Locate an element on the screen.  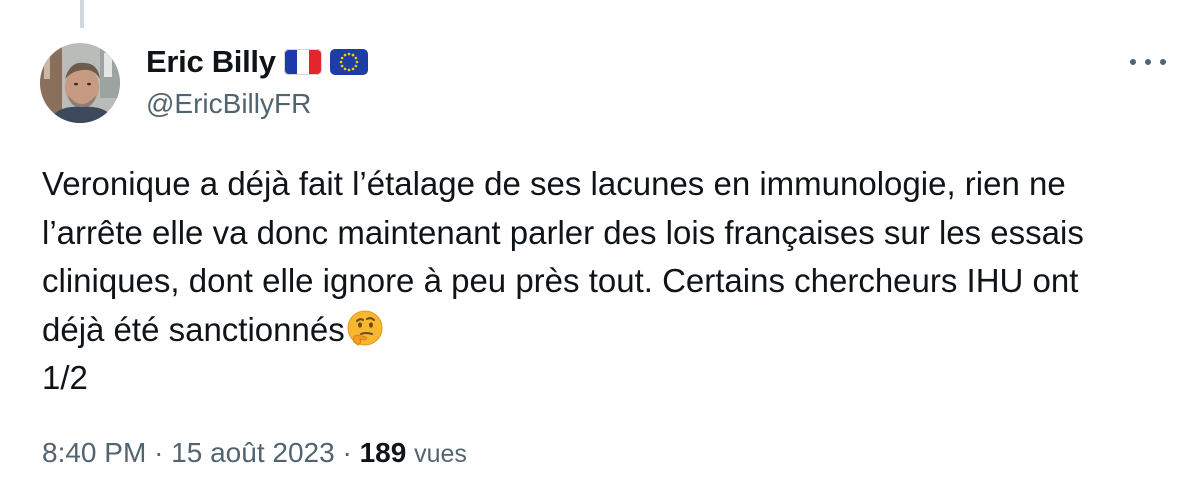
avatar is located at coordinates (80, 83).